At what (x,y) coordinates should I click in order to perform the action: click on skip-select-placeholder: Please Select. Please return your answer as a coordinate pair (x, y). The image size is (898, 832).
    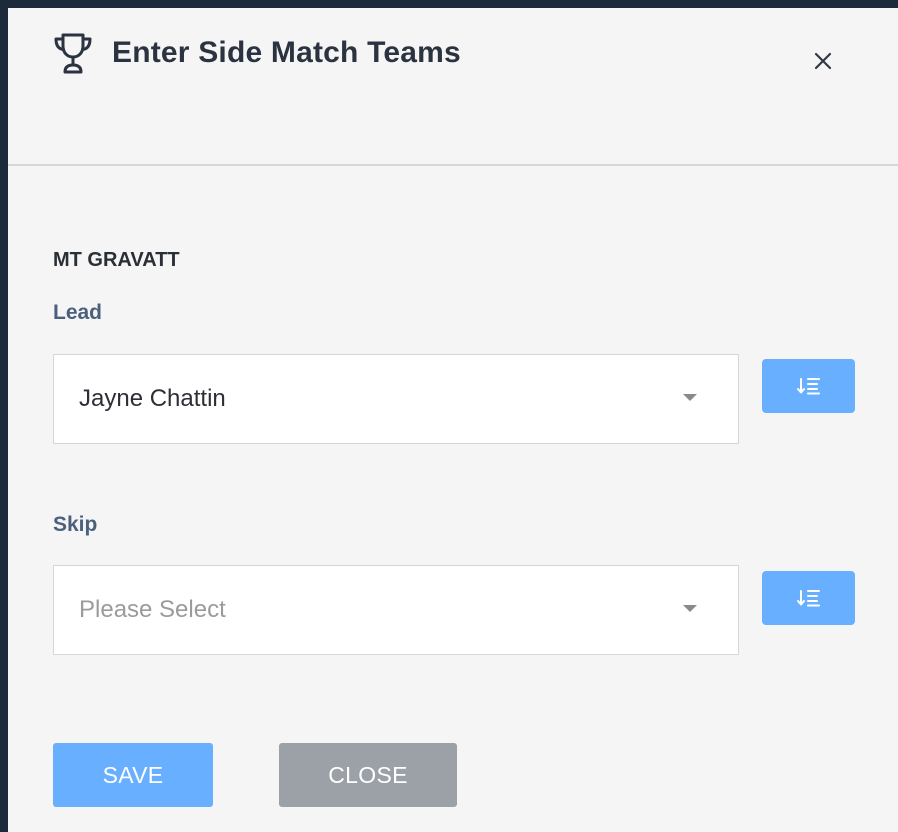
    Looking at the image, I should click on (152, 609).